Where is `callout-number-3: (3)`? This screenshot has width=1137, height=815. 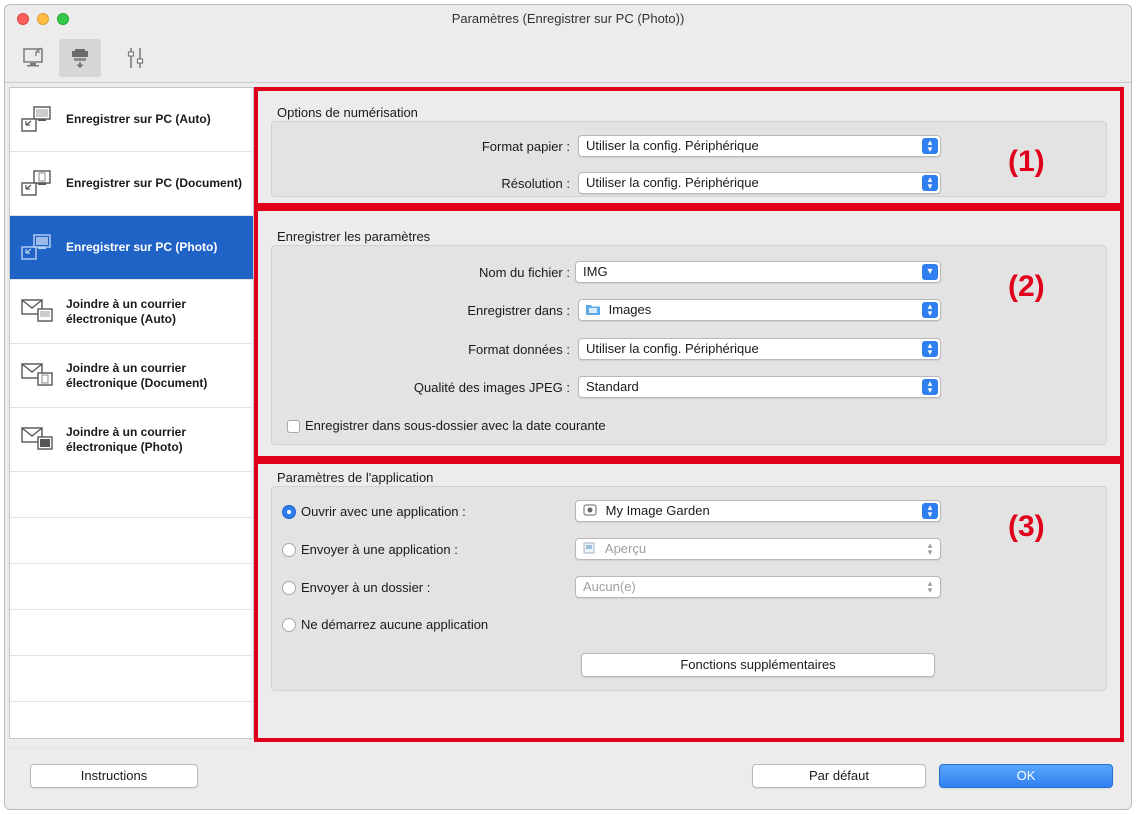
callout-number-3: (3) is located at coordinates (1026, 526).